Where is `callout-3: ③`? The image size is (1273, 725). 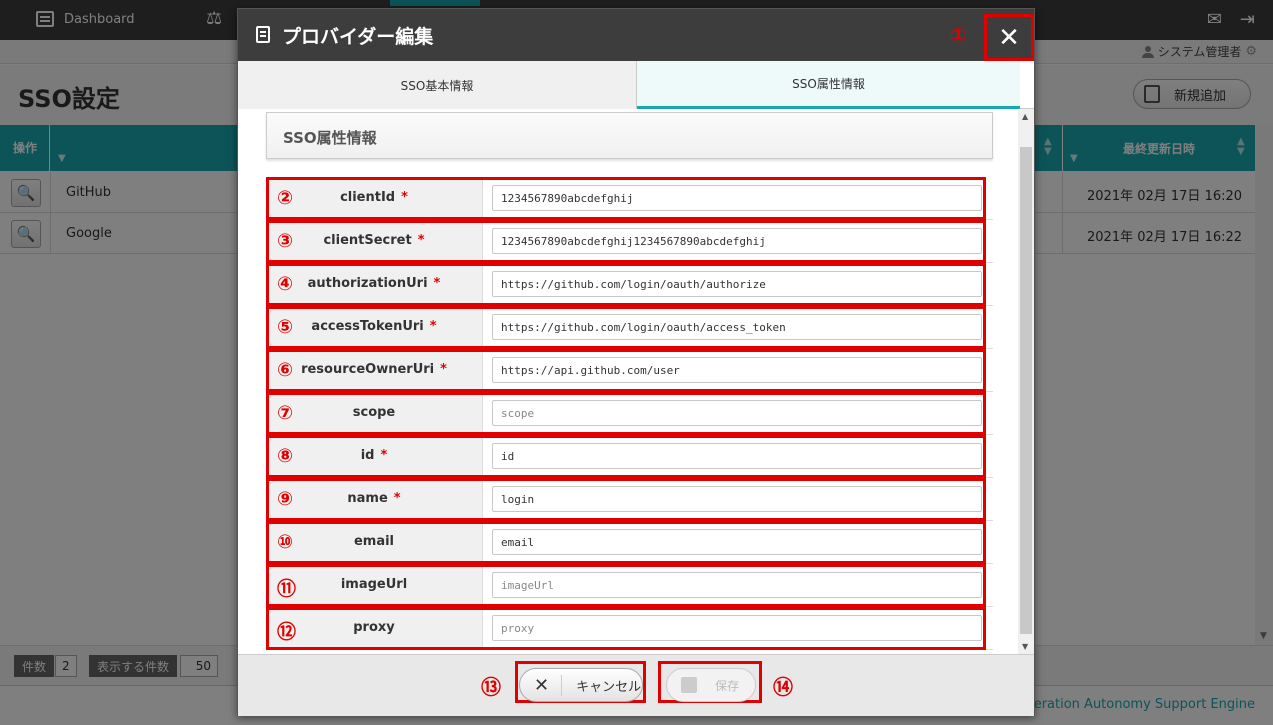
callout-3: ③ is located at coordinates (285, 241).